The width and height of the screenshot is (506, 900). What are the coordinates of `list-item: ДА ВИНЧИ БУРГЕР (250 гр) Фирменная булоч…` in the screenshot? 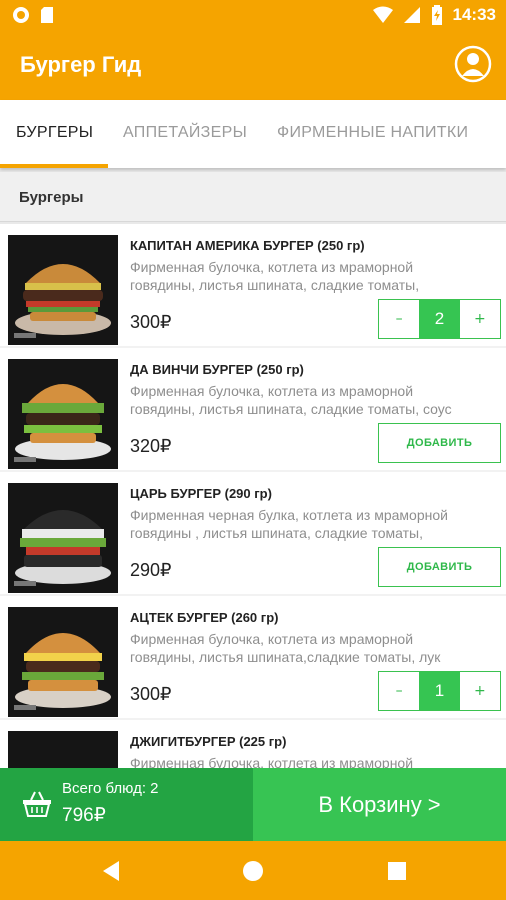 It's located at (253, 409).